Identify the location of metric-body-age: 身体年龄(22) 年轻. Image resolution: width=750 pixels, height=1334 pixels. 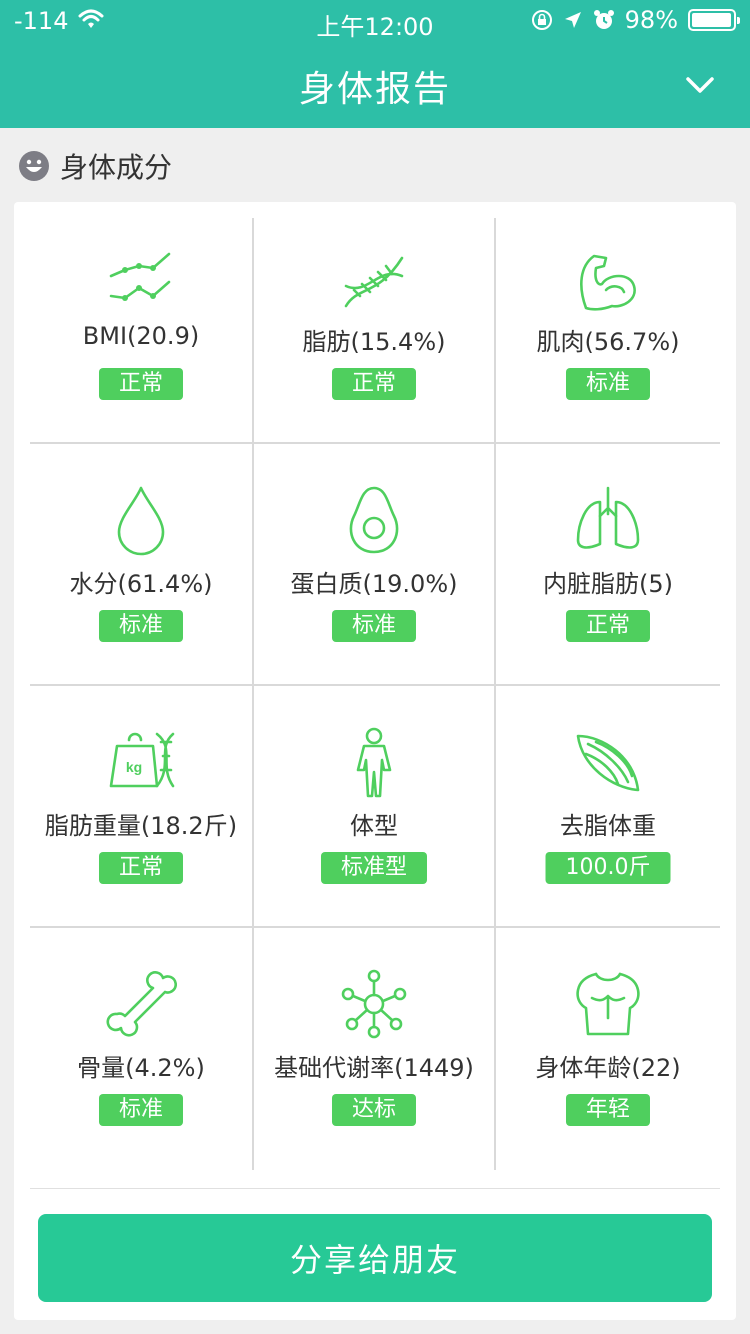
(608, 1049).